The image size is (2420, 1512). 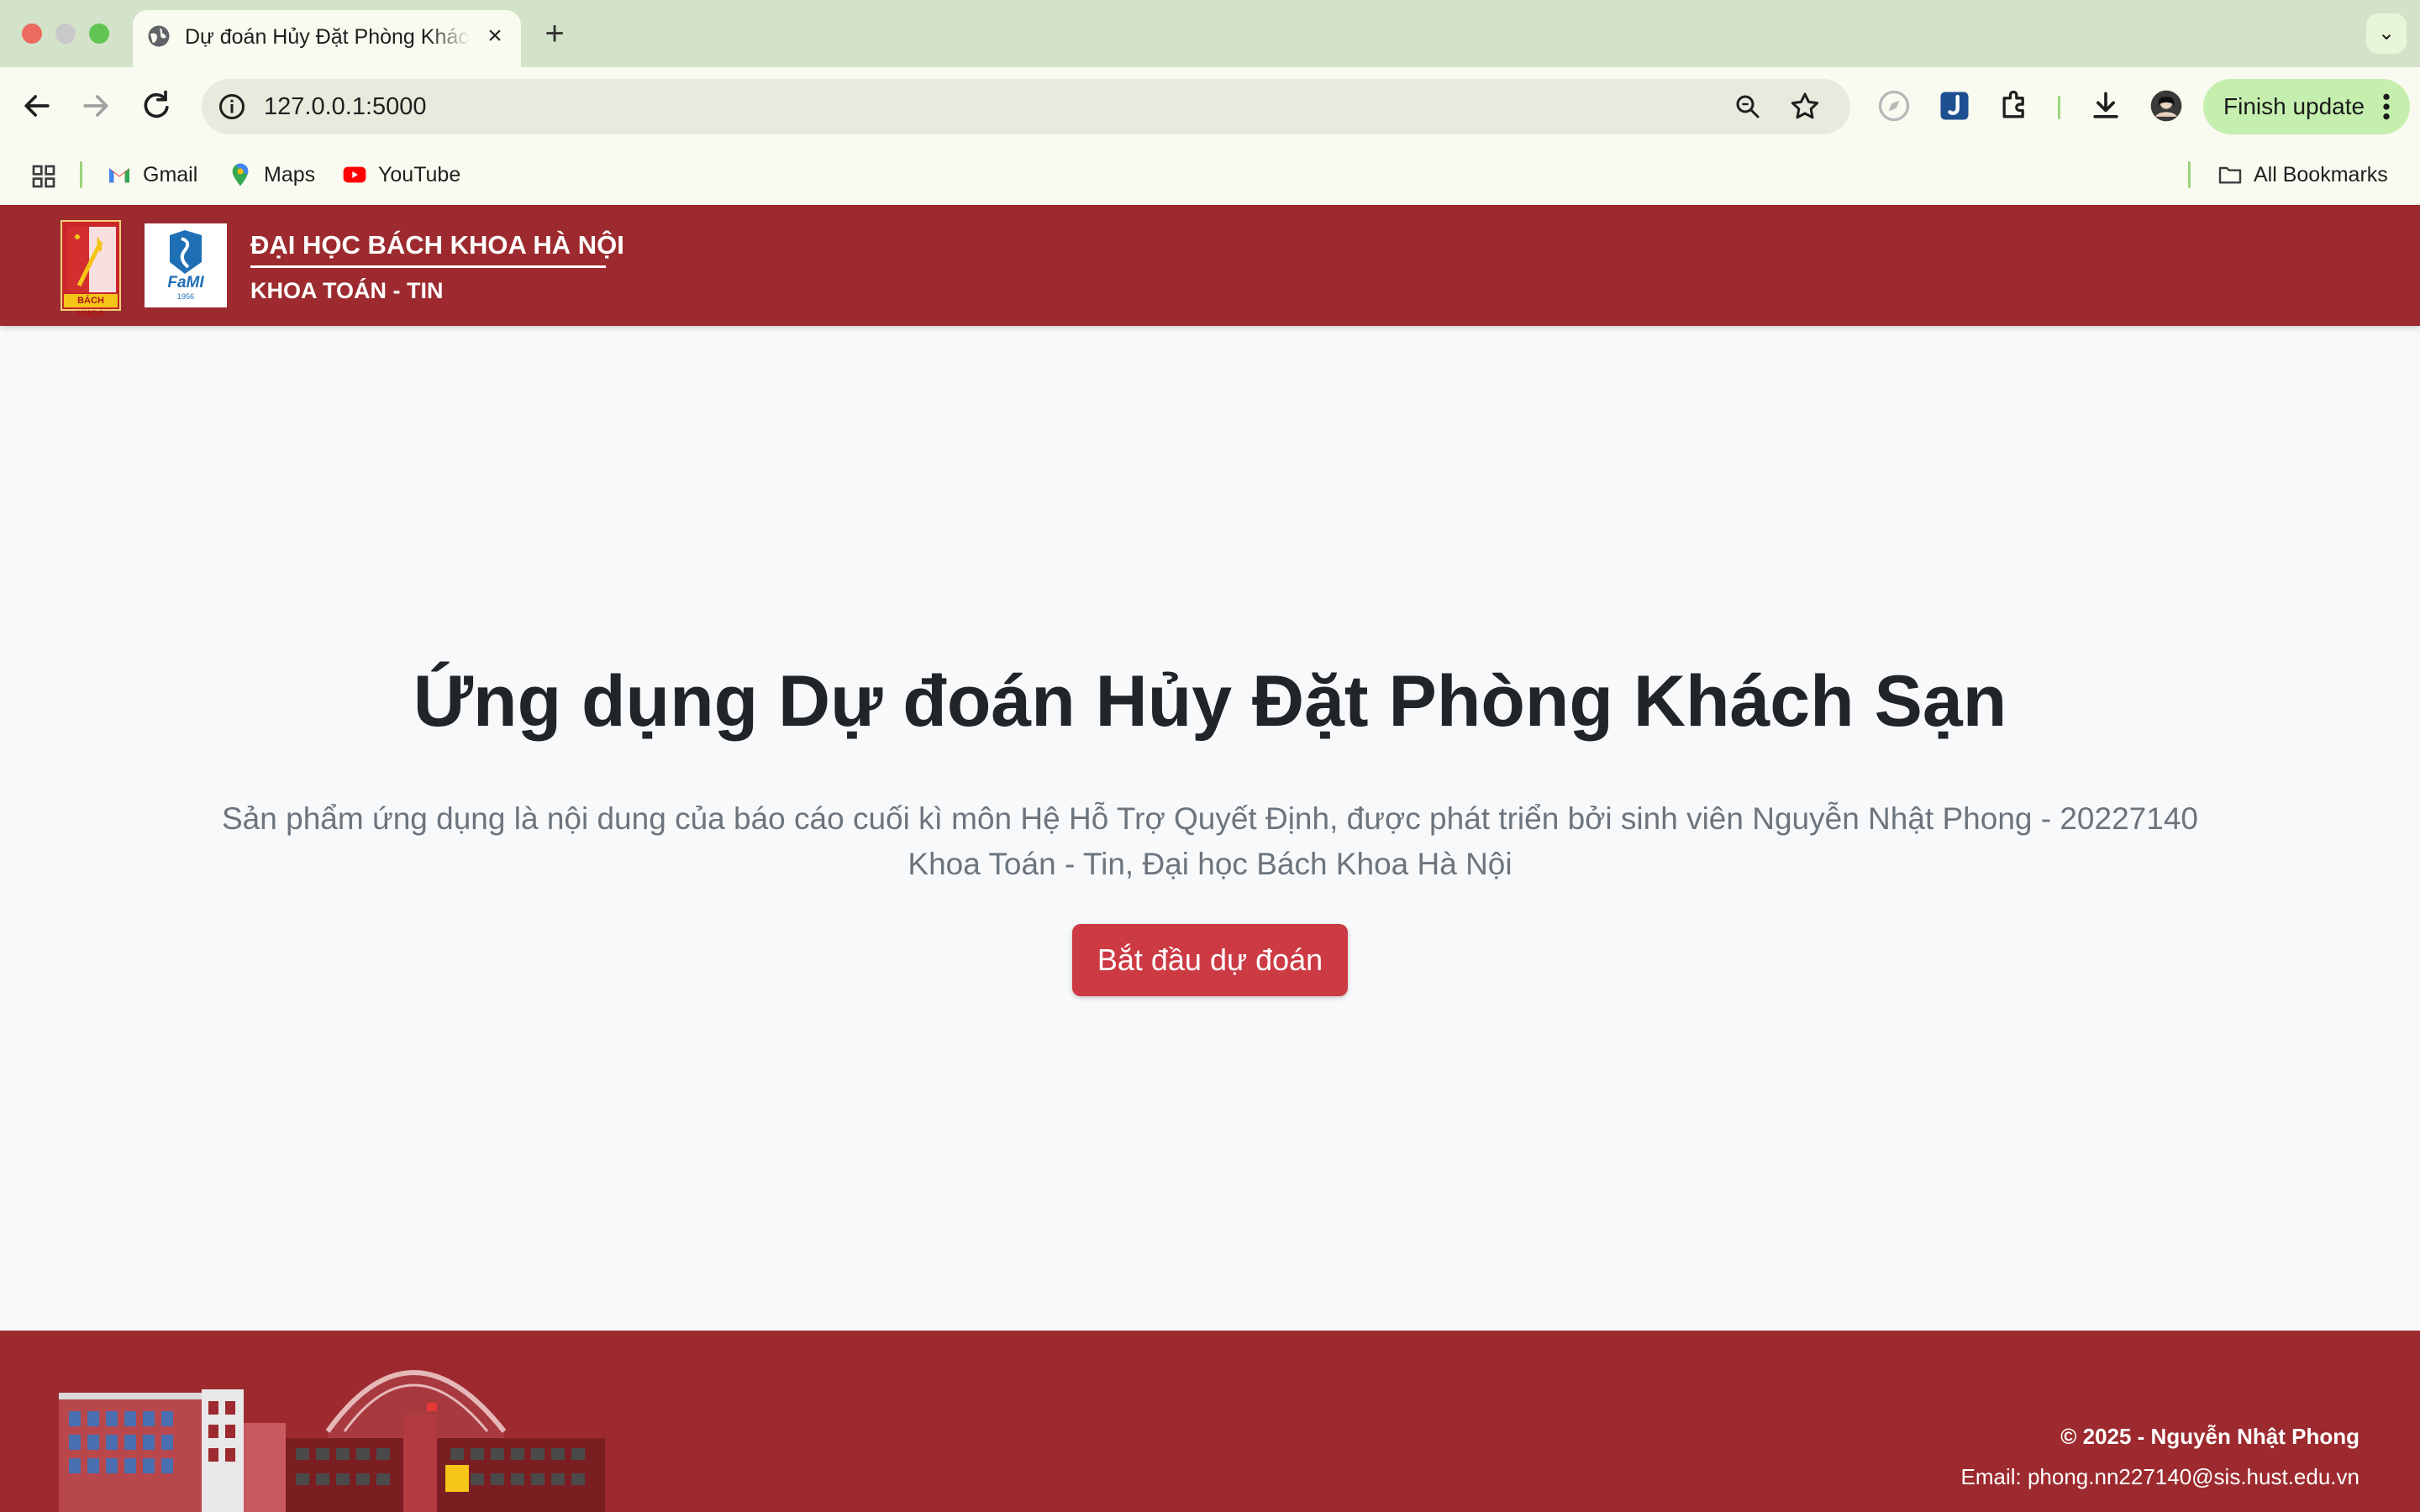 What do you see at coordinates (159, 36) in the screenshot?
I see `globe-icon` at bounding box center [159, 36].